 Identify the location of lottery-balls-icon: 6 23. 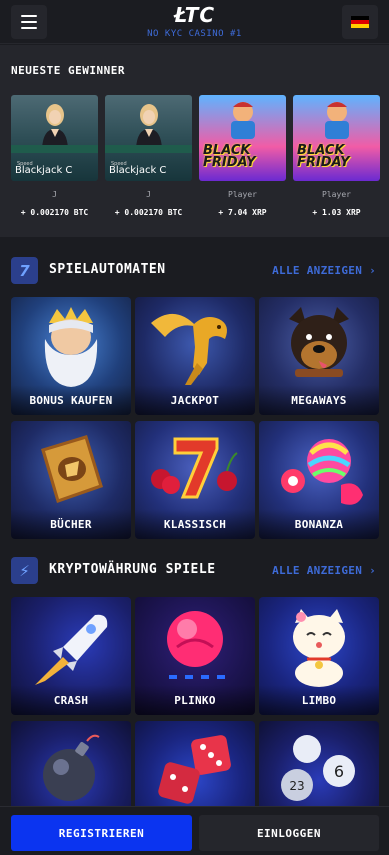
(318, 768).